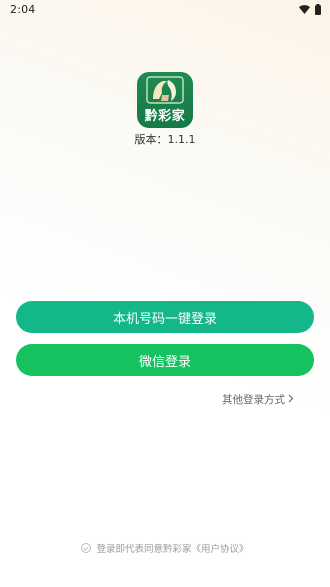  I want to click on status-icons, so click(310, 9).